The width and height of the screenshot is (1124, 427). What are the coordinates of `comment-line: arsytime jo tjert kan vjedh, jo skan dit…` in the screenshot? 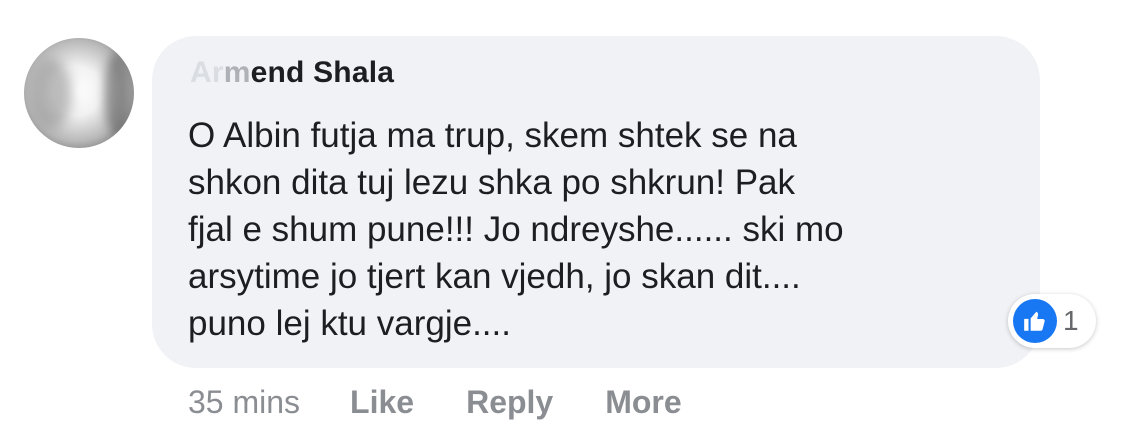 It's located at (494, 276).